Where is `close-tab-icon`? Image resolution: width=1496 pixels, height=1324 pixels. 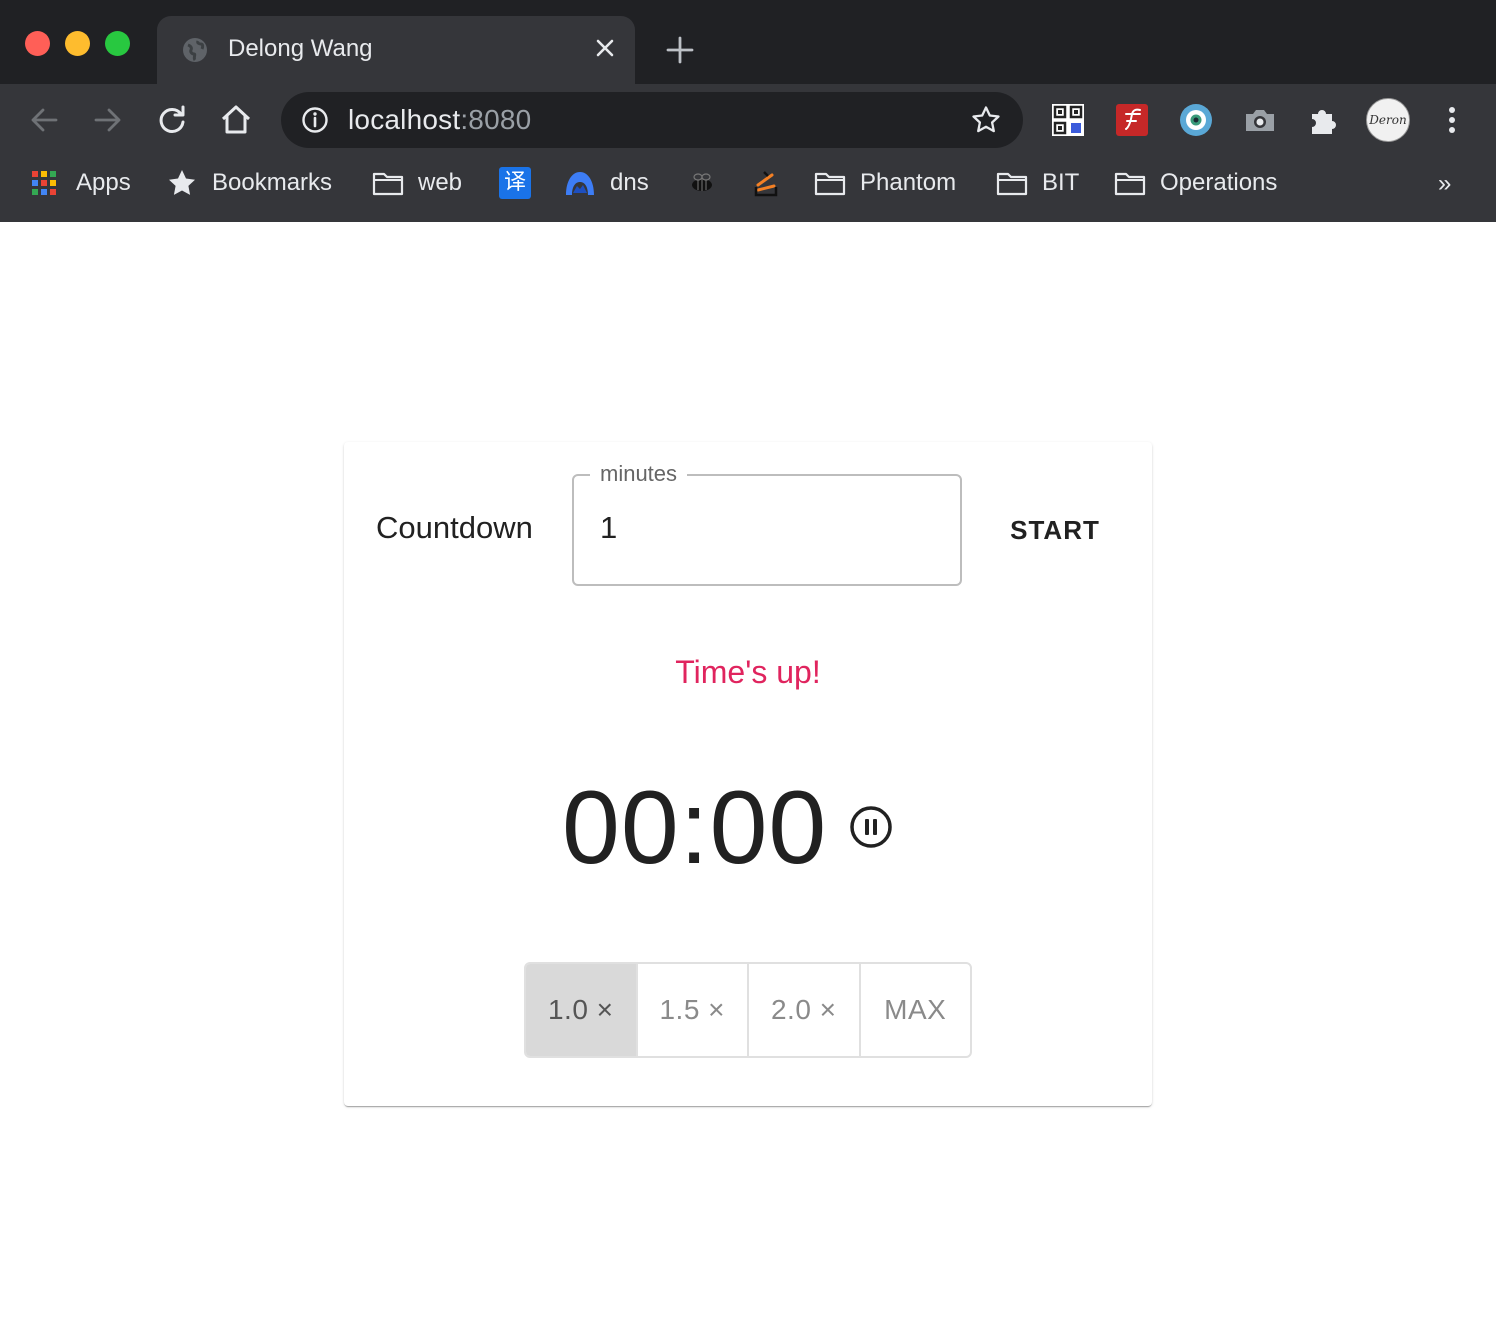
close-tab-icon is located at coordinates (605, 48).